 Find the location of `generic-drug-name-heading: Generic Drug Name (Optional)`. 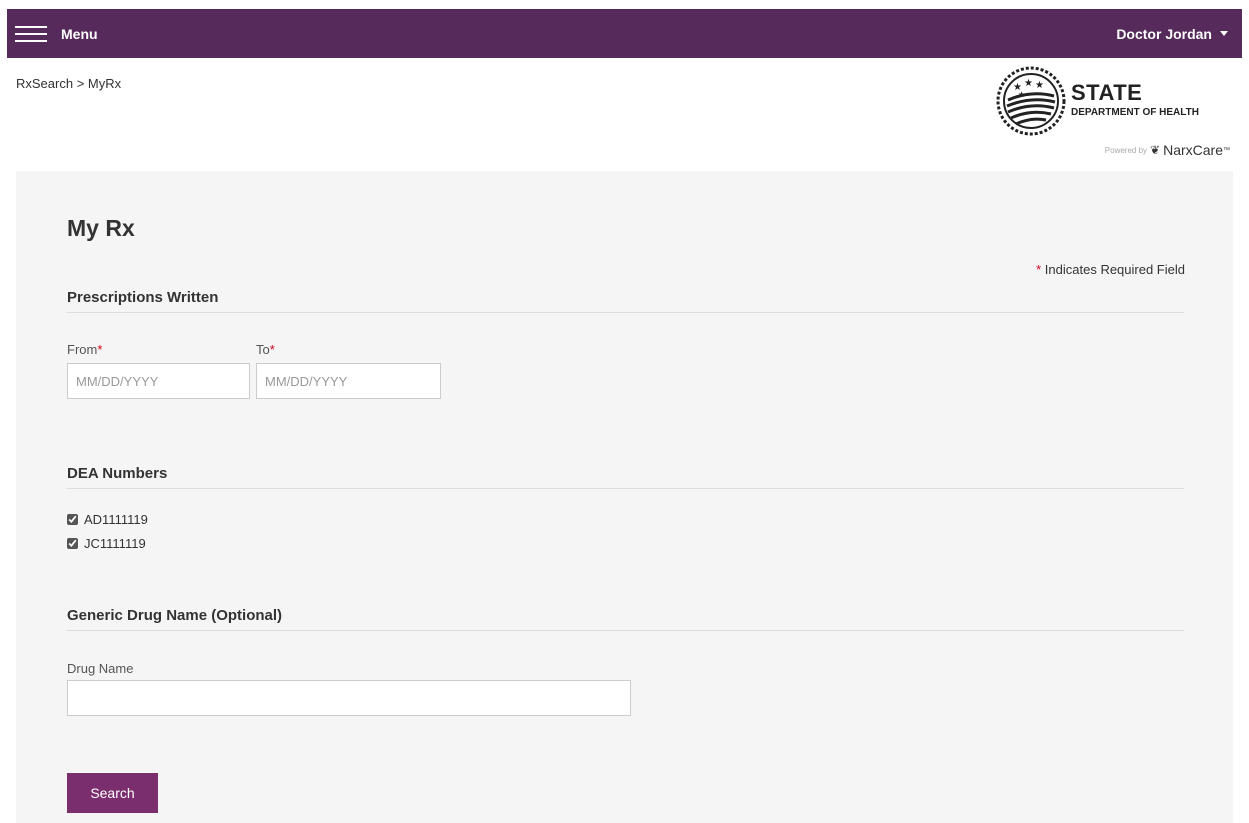

generic-drug-name-heading: Generic Drug Name (Optional) is located at coordinates (625, 619).